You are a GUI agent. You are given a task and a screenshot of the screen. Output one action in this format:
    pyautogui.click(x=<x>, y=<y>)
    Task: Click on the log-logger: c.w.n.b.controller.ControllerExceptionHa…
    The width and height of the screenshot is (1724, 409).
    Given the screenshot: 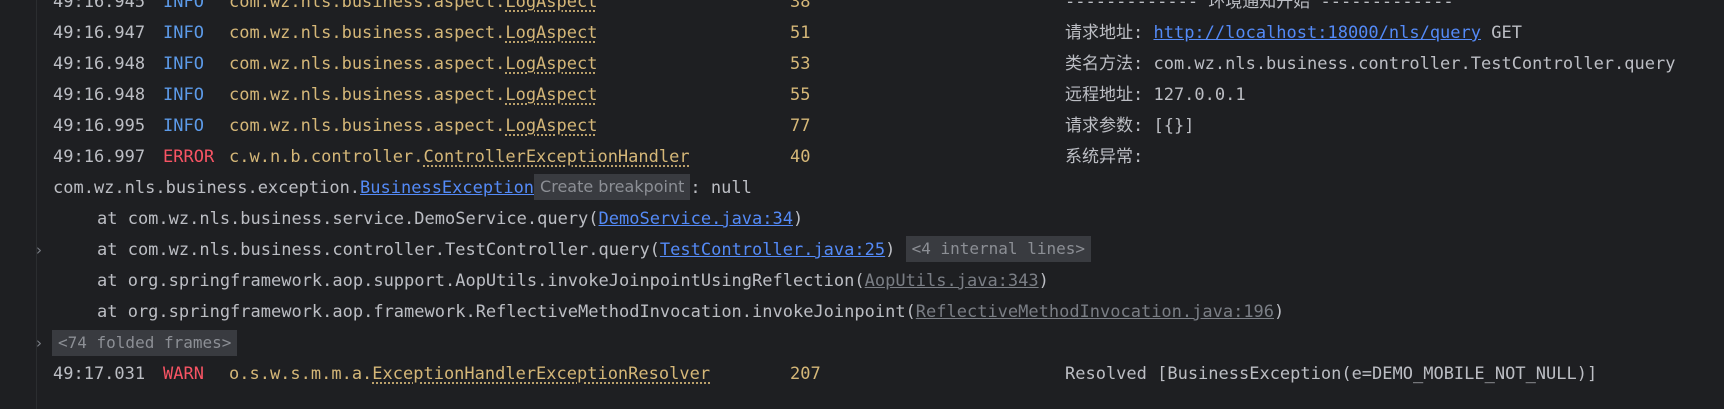 What is the action you would take?
    pyautogui.click(x=459, y=157)
    